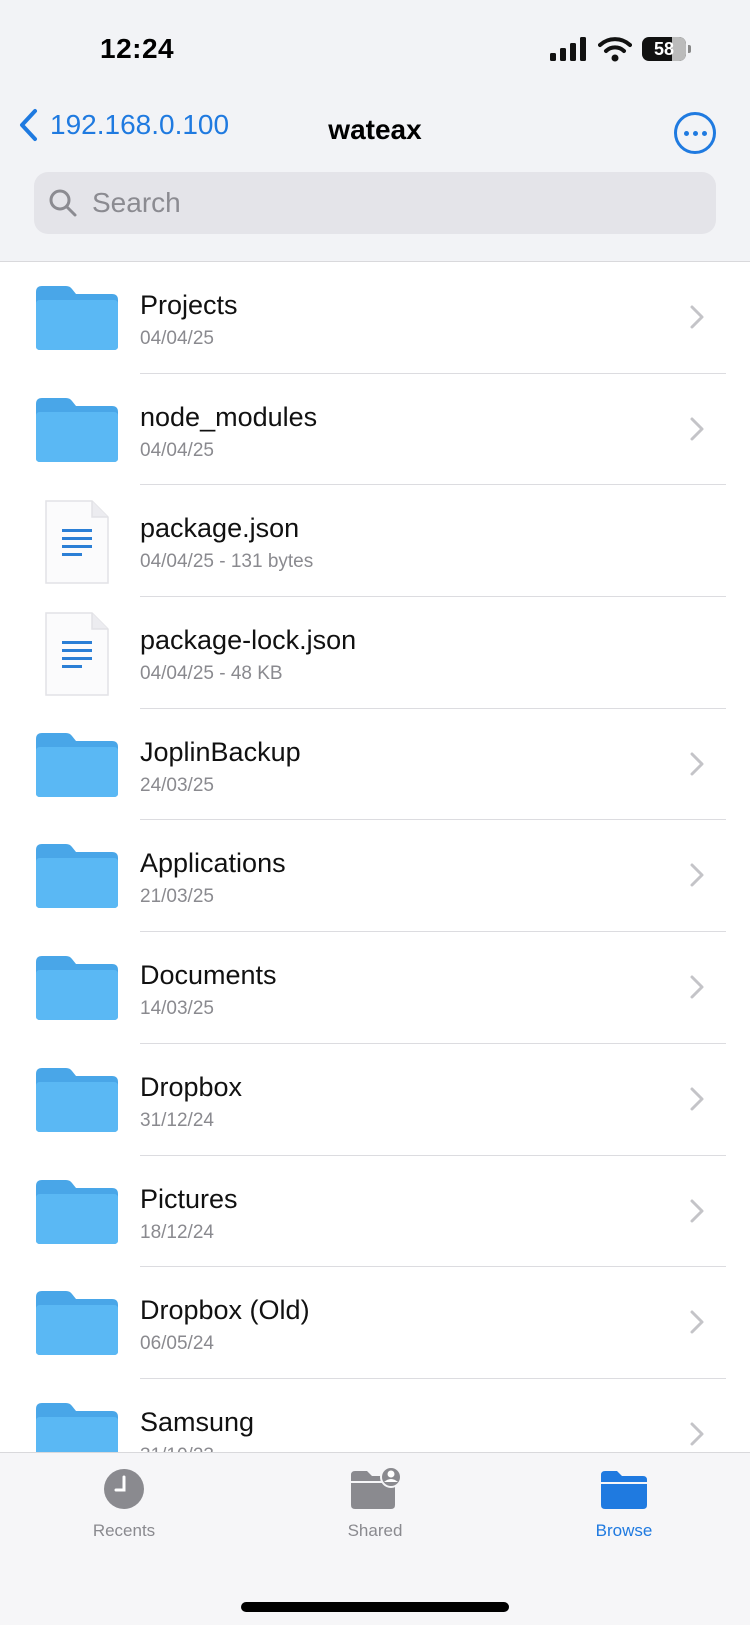 The width and height of the screenshot is (750, 1625). I want to click on file-meta: 18/12/24, so click(177, 1232).